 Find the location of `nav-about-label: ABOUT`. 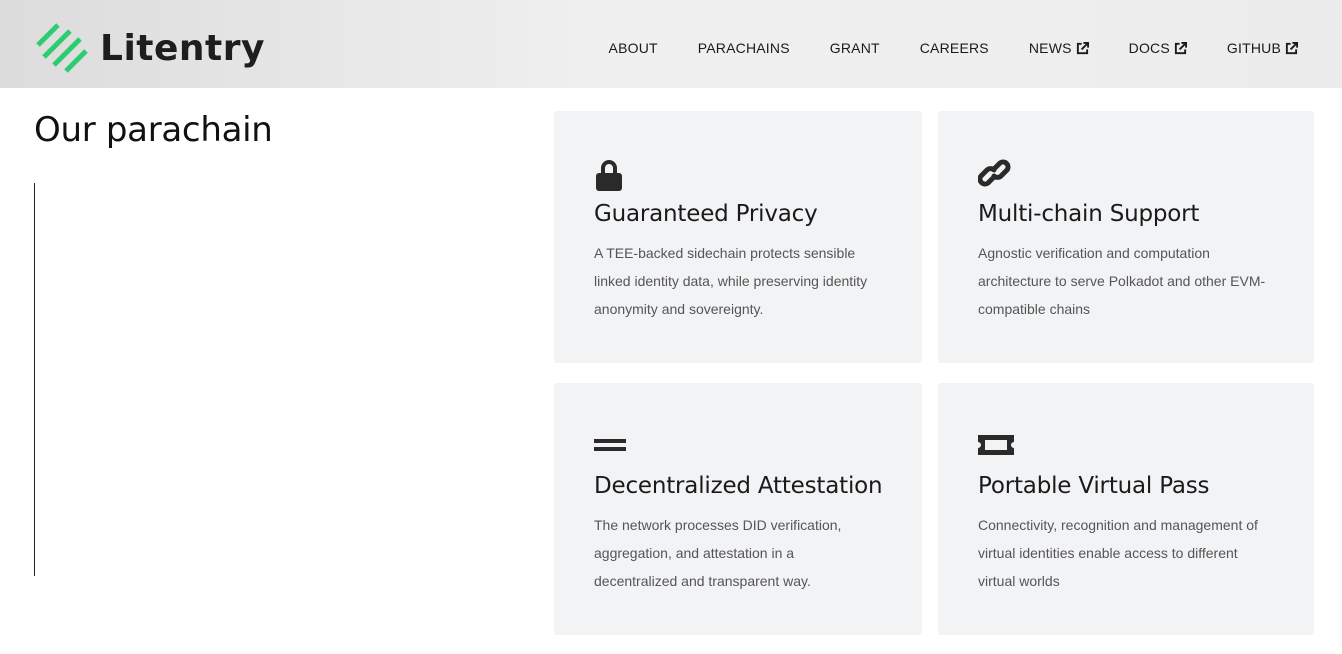

nav-about-label: ABOUT is located at coordinates (633, 48).